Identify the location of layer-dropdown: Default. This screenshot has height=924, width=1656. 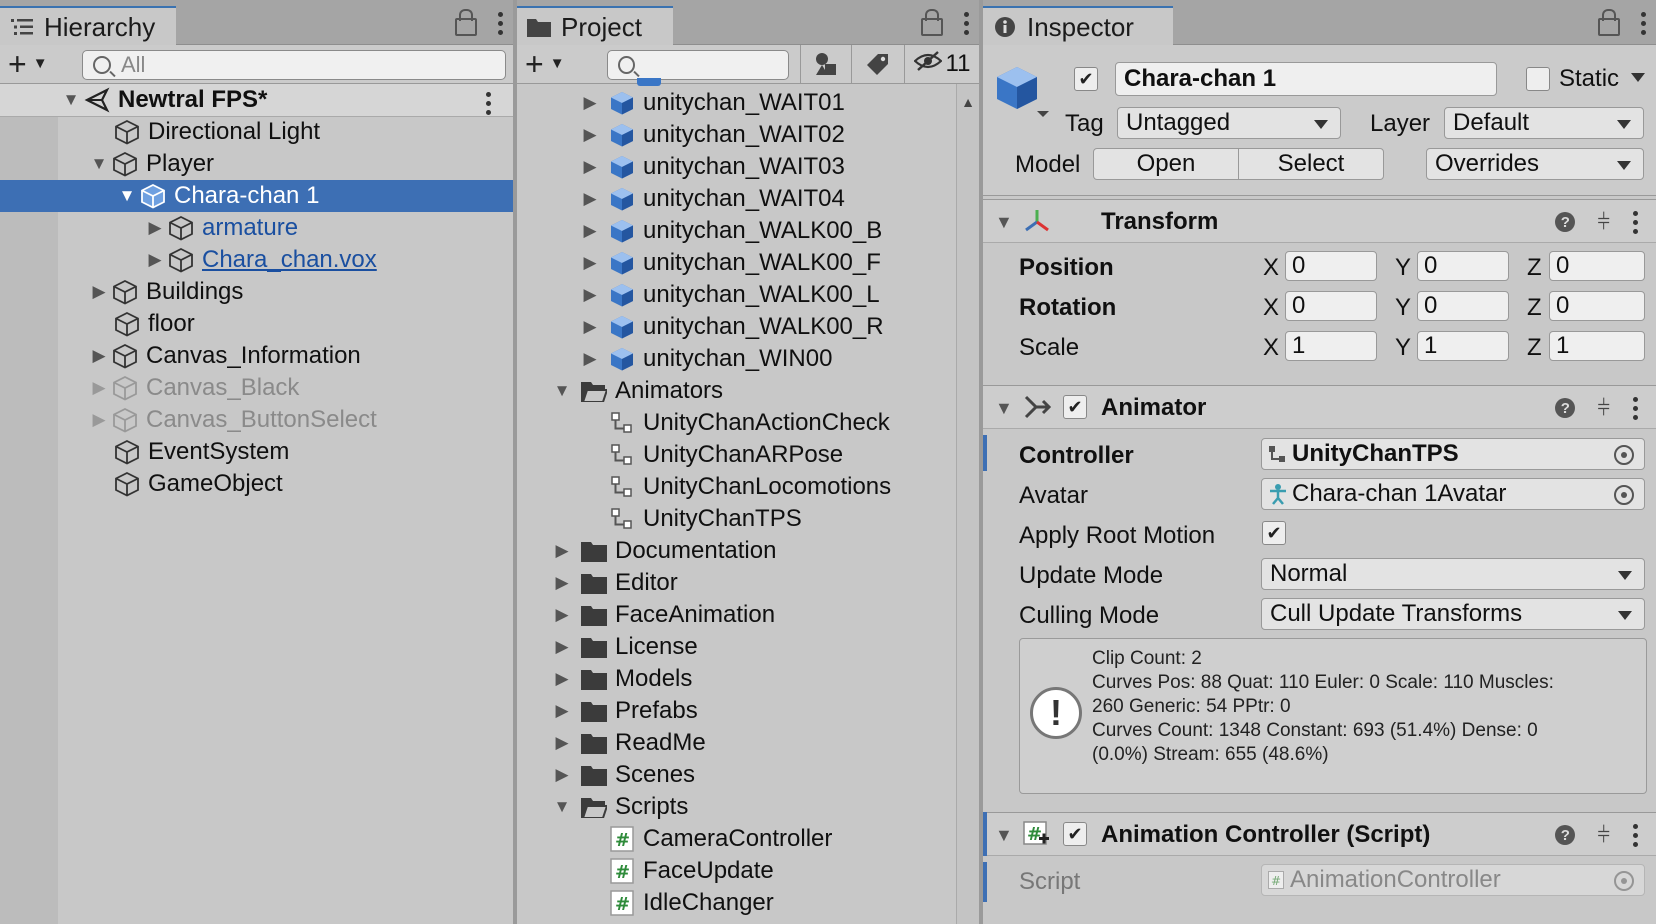
(1544, 123).